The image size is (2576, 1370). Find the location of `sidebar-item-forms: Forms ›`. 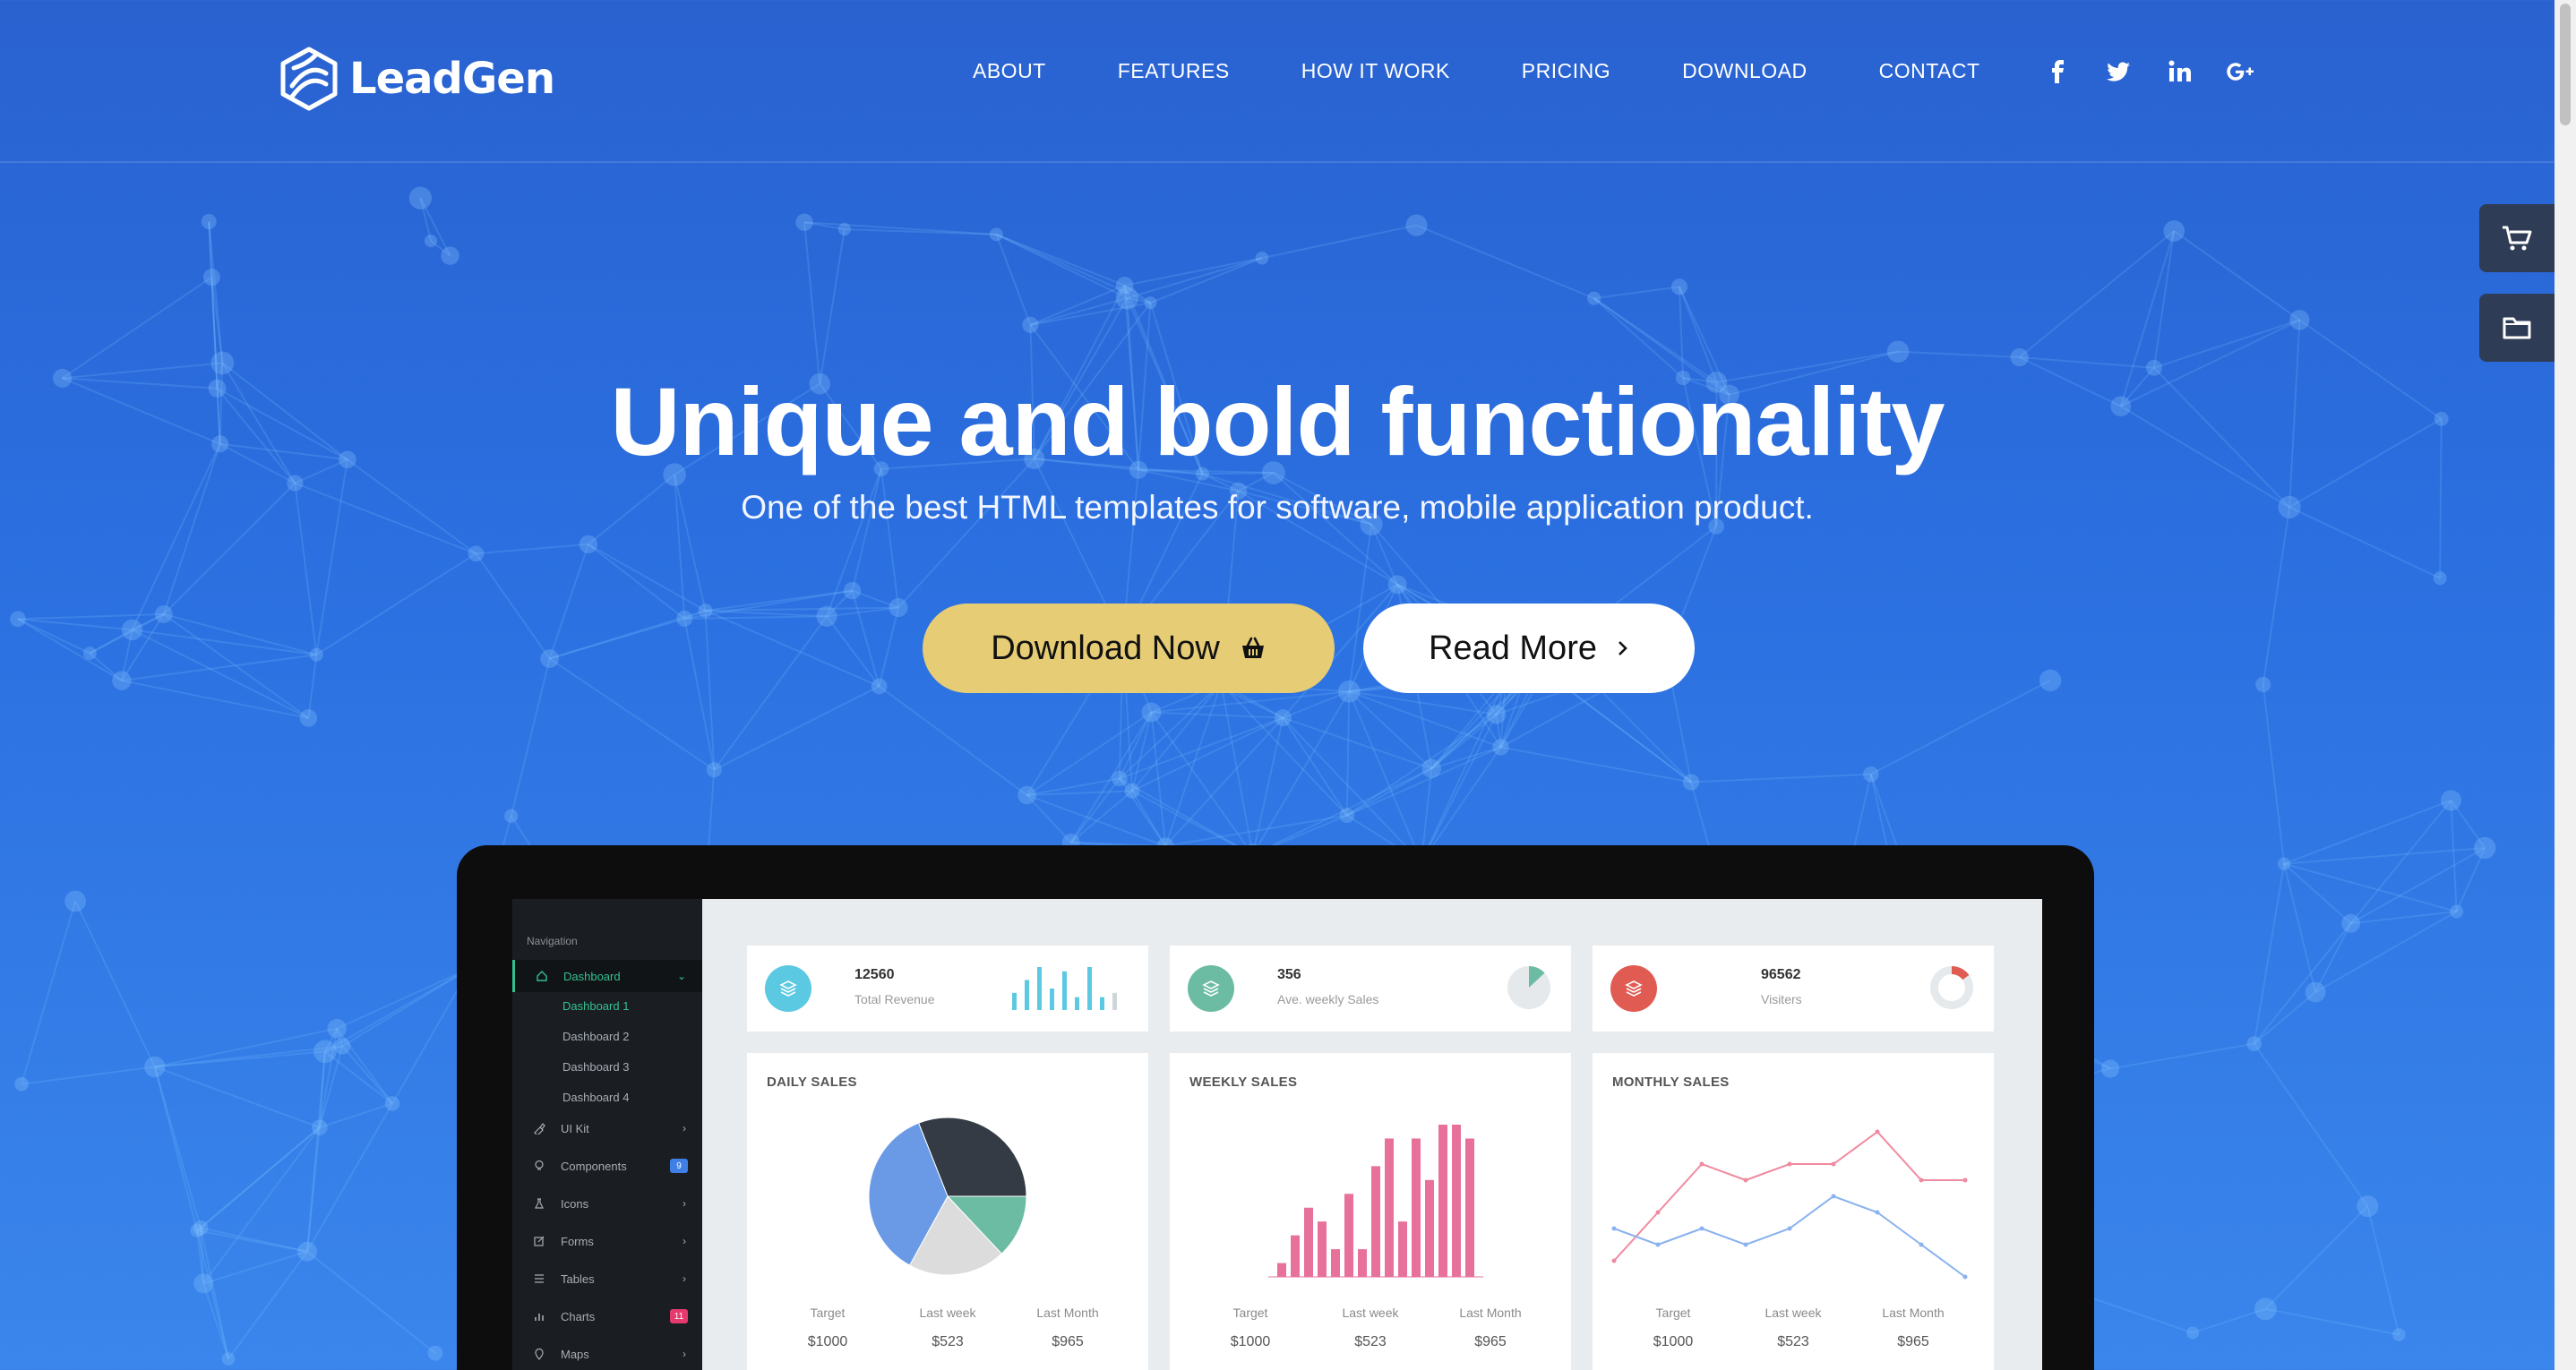

sidebar-item-forms: Forms › is located at coordinates (607, 1241).